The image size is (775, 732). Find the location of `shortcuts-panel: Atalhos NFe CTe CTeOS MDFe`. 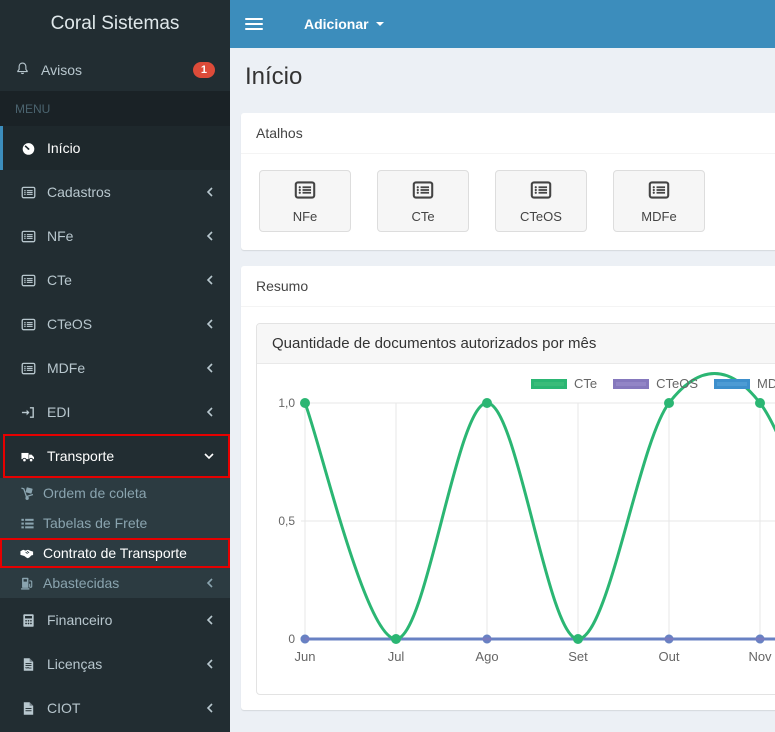

shortcuts-panel: Atalhos NFe CTe CTeOS MDFe is located at coordinates (508, 181).